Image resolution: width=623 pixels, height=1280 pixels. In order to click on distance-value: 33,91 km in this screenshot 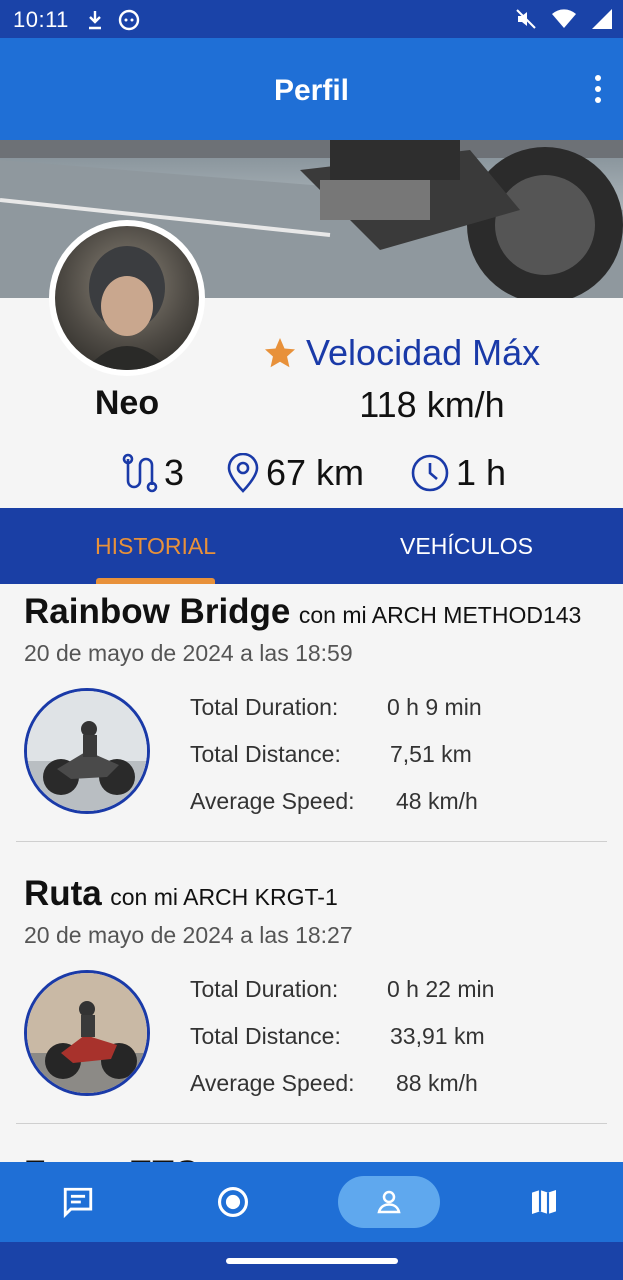, I will do `click(437, 1036)`.